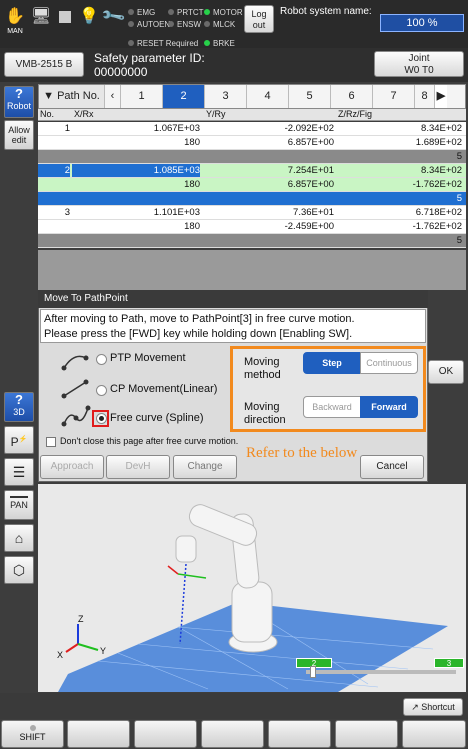 This screenshot has height=749, width=468. Describe the element at coordinates (84, 114) in the screenshot. I see `col-x: X/Rx` at that location.